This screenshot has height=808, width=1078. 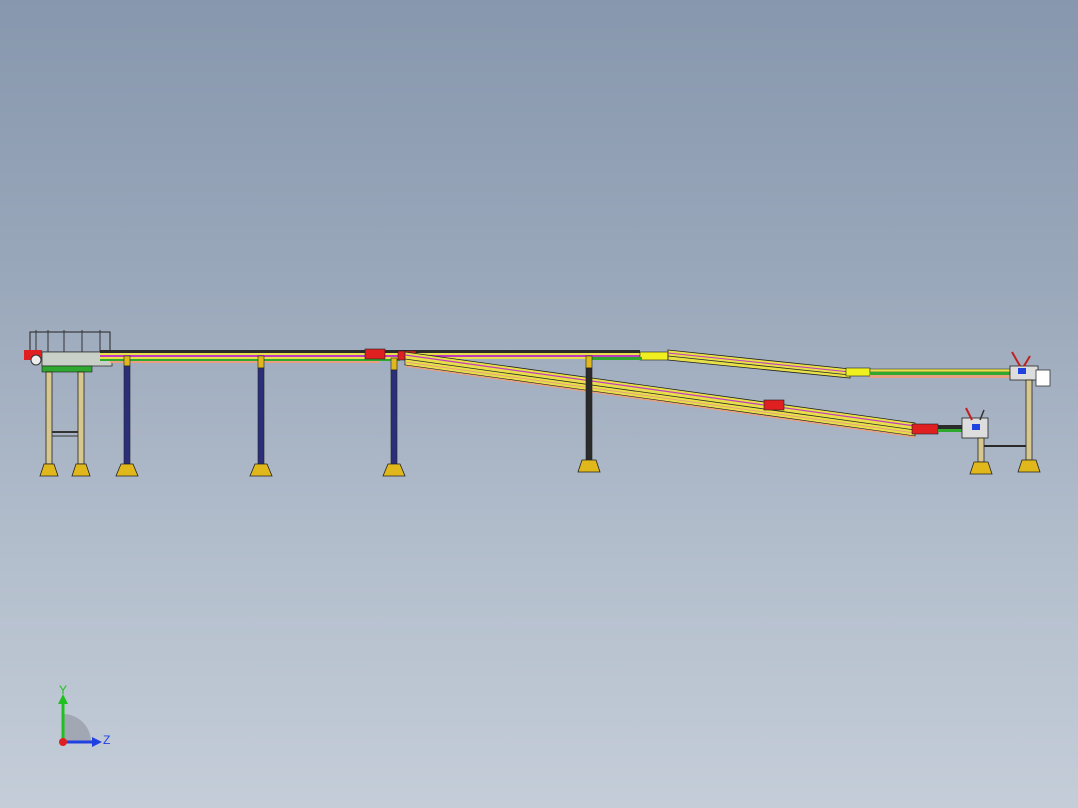 What do you see at coordinates (77, 728) in the screenshot?
I see `triad-quadrant-shape` at bounding box center [77, 728].